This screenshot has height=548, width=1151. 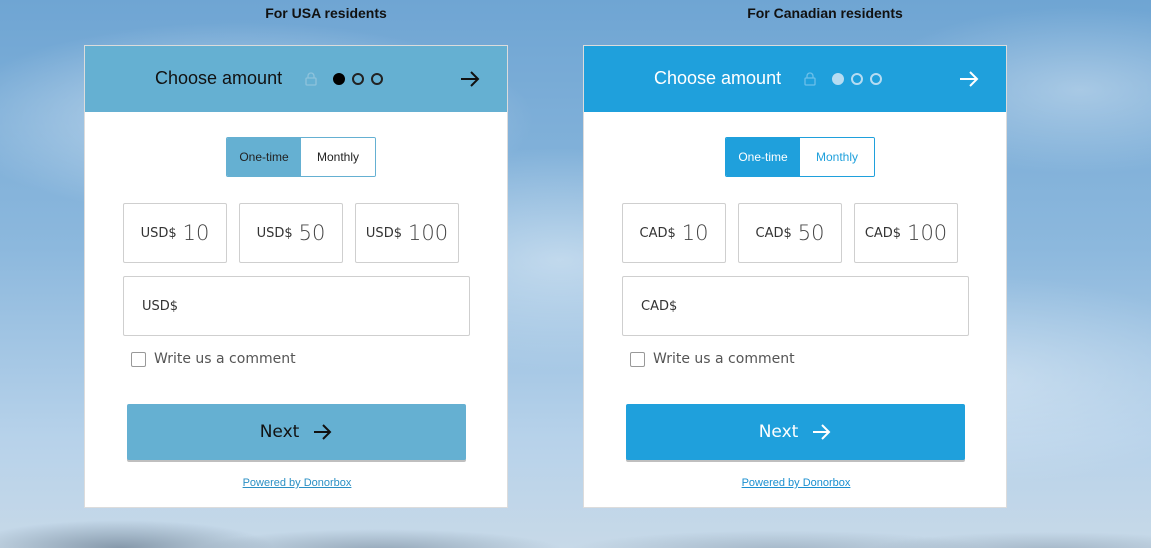 I want to click on amount-option-100: CAD$ 100, so click(x=906, y=233).